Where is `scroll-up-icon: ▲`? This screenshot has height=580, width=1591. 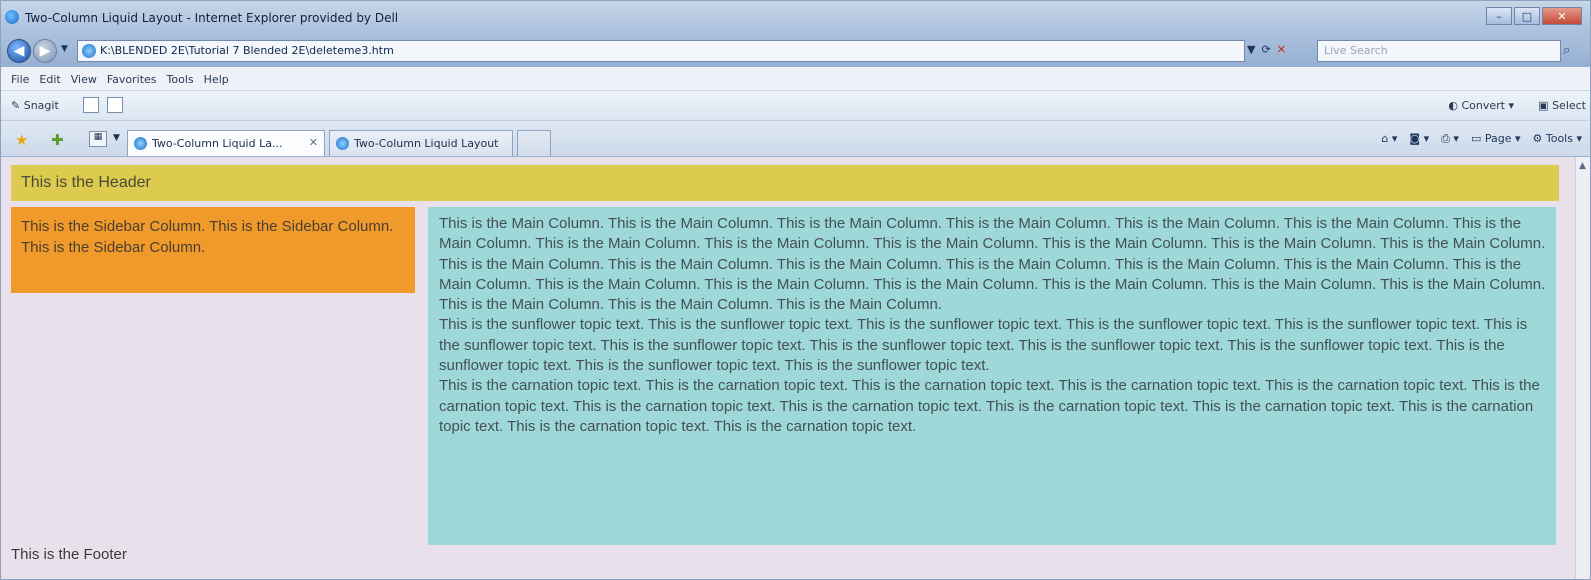 scroll-up-icon: ▲ is located at coordinates (1582, 166).